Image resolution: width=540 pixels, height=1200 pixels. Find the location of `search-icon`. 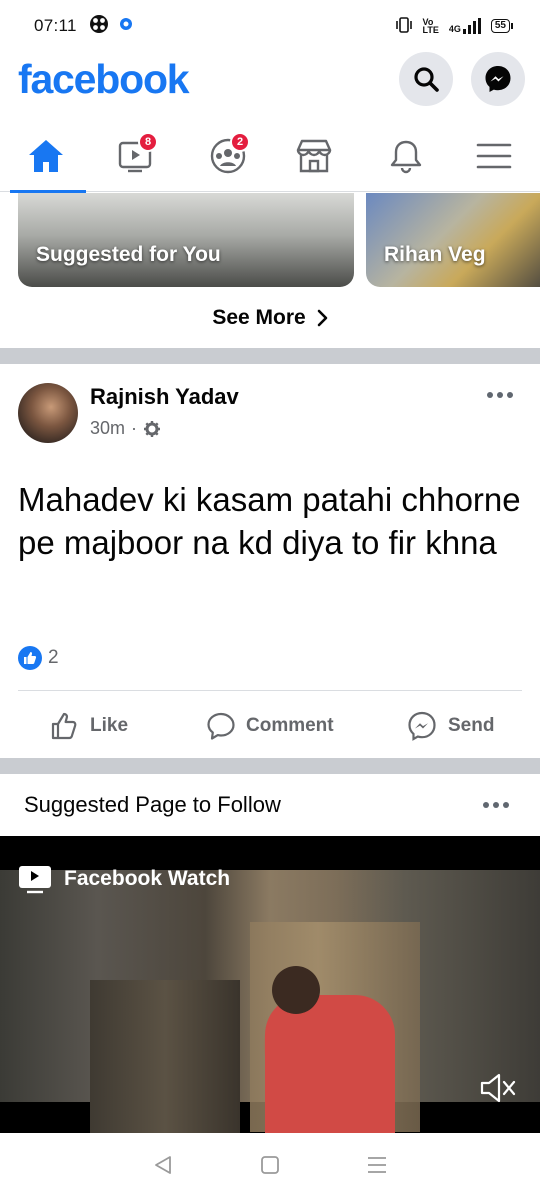

search-icon is located at coordinates (426, 79).